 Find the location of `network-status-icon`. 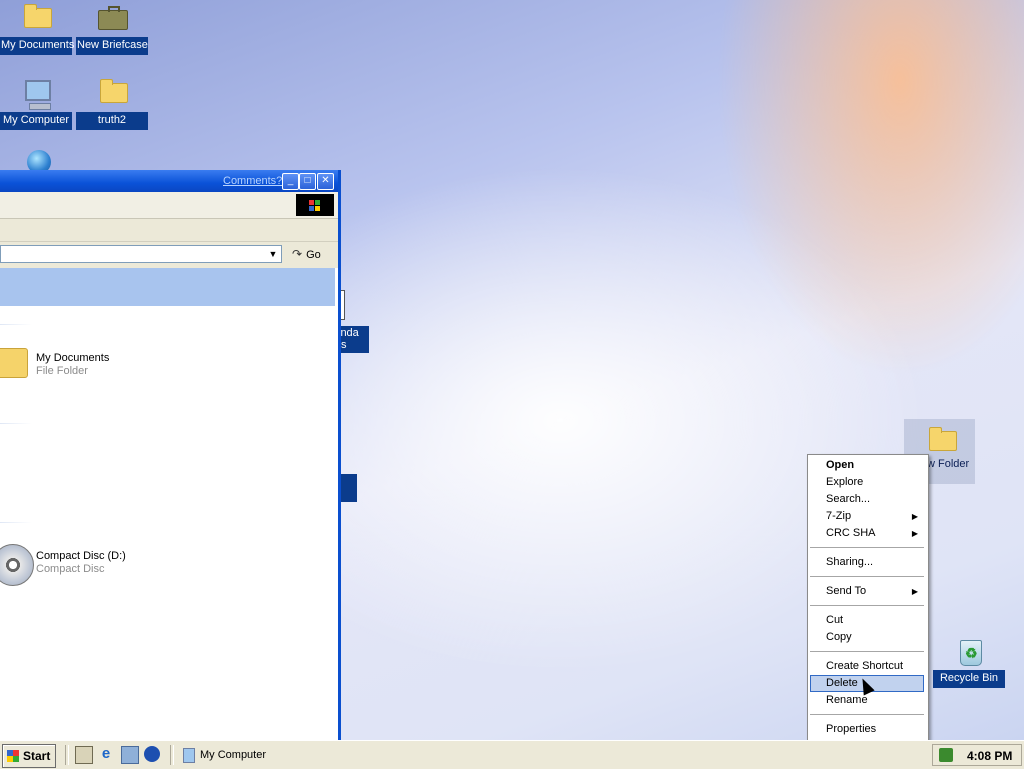

network-status-icon is located at coordinates (946, 755).